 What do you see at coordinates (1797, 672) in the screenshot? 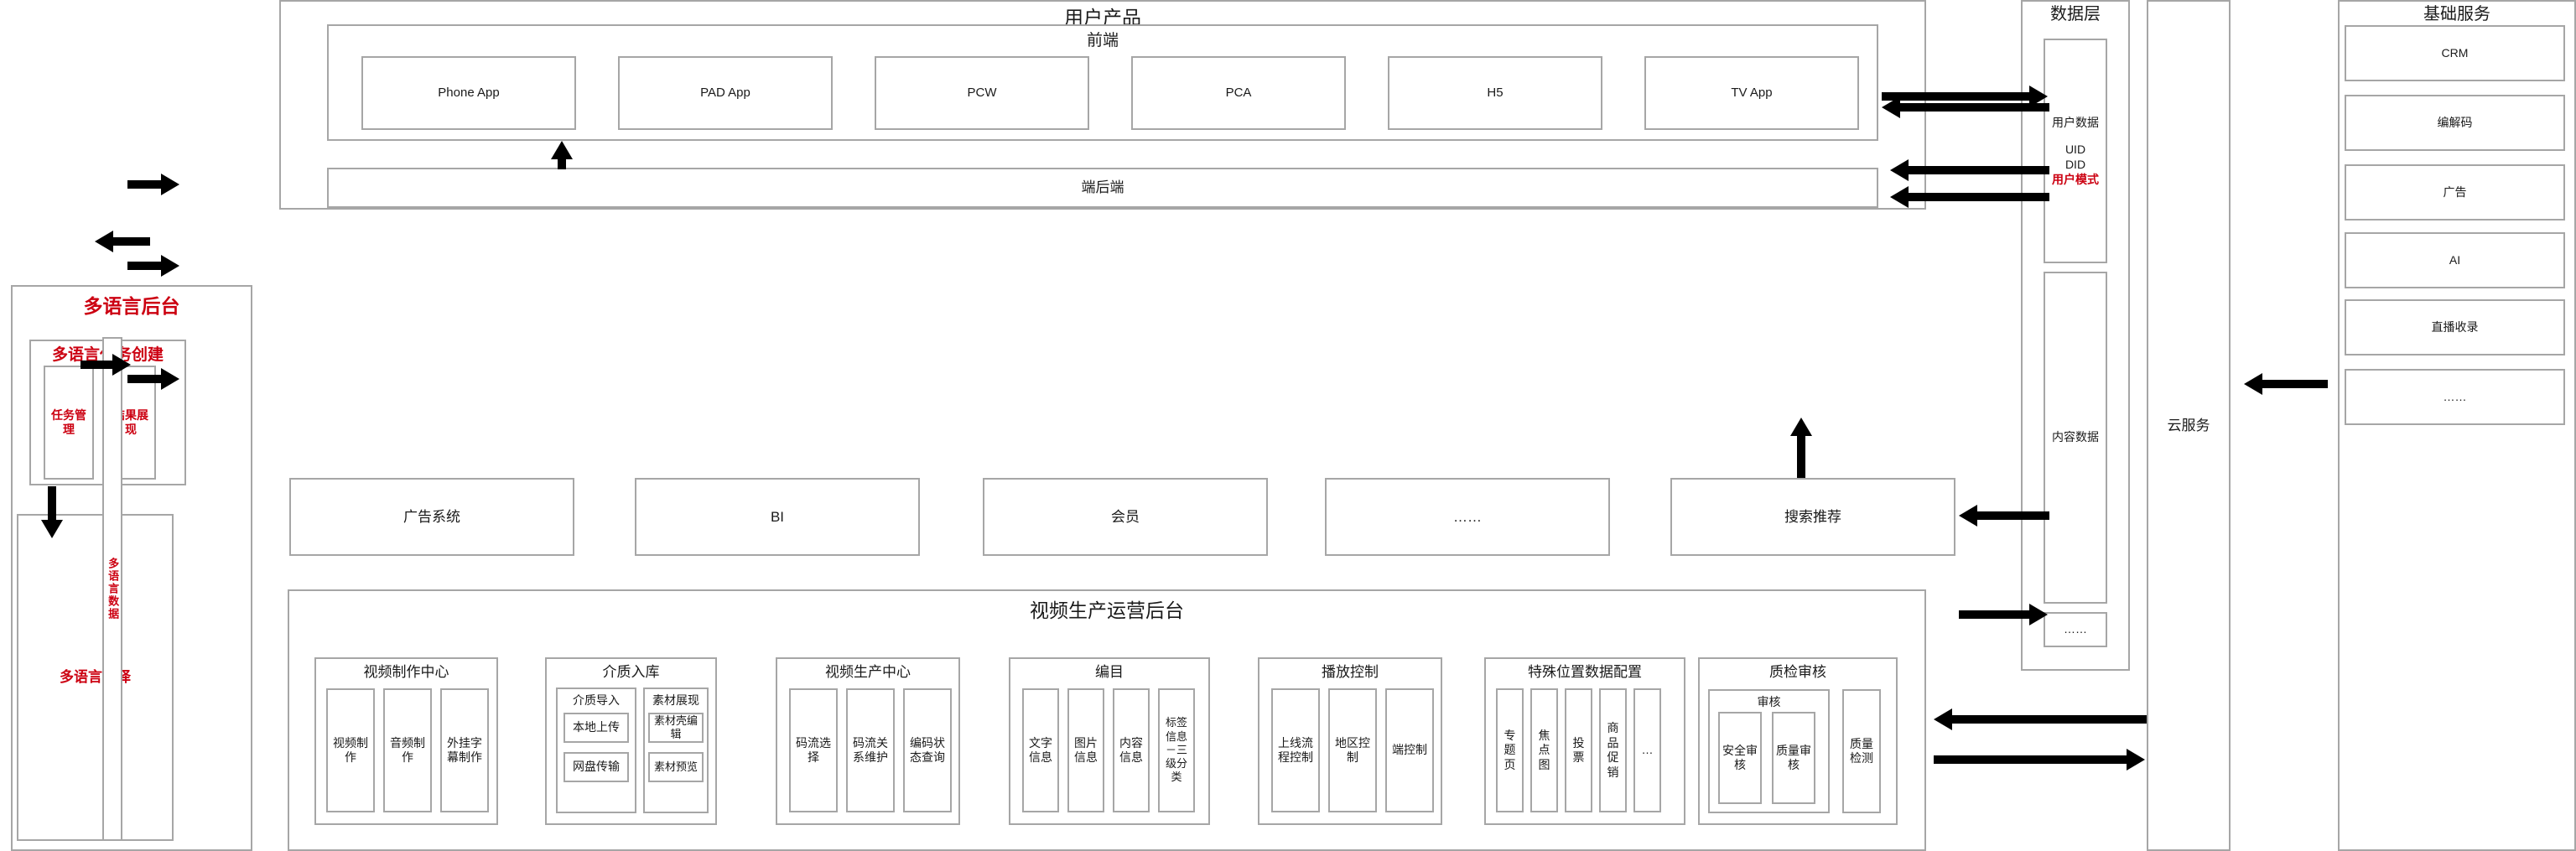
I see `group-title-quality-inspection: 质检审核` at bounding box center [1797, 672].